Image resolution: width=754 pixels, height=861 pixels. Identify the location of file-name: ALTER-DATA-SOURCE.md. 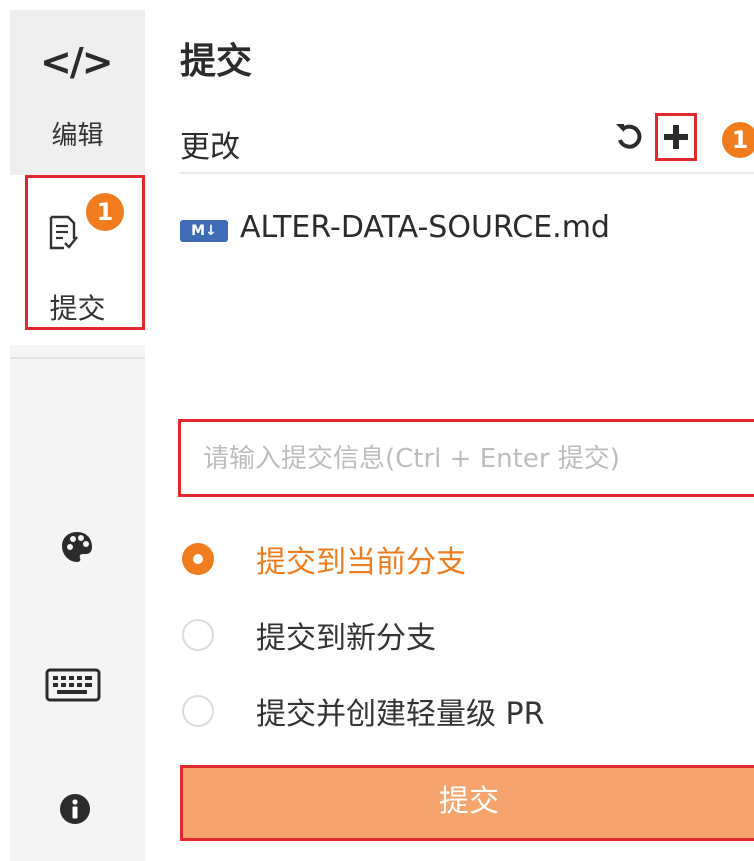
(425, 227).